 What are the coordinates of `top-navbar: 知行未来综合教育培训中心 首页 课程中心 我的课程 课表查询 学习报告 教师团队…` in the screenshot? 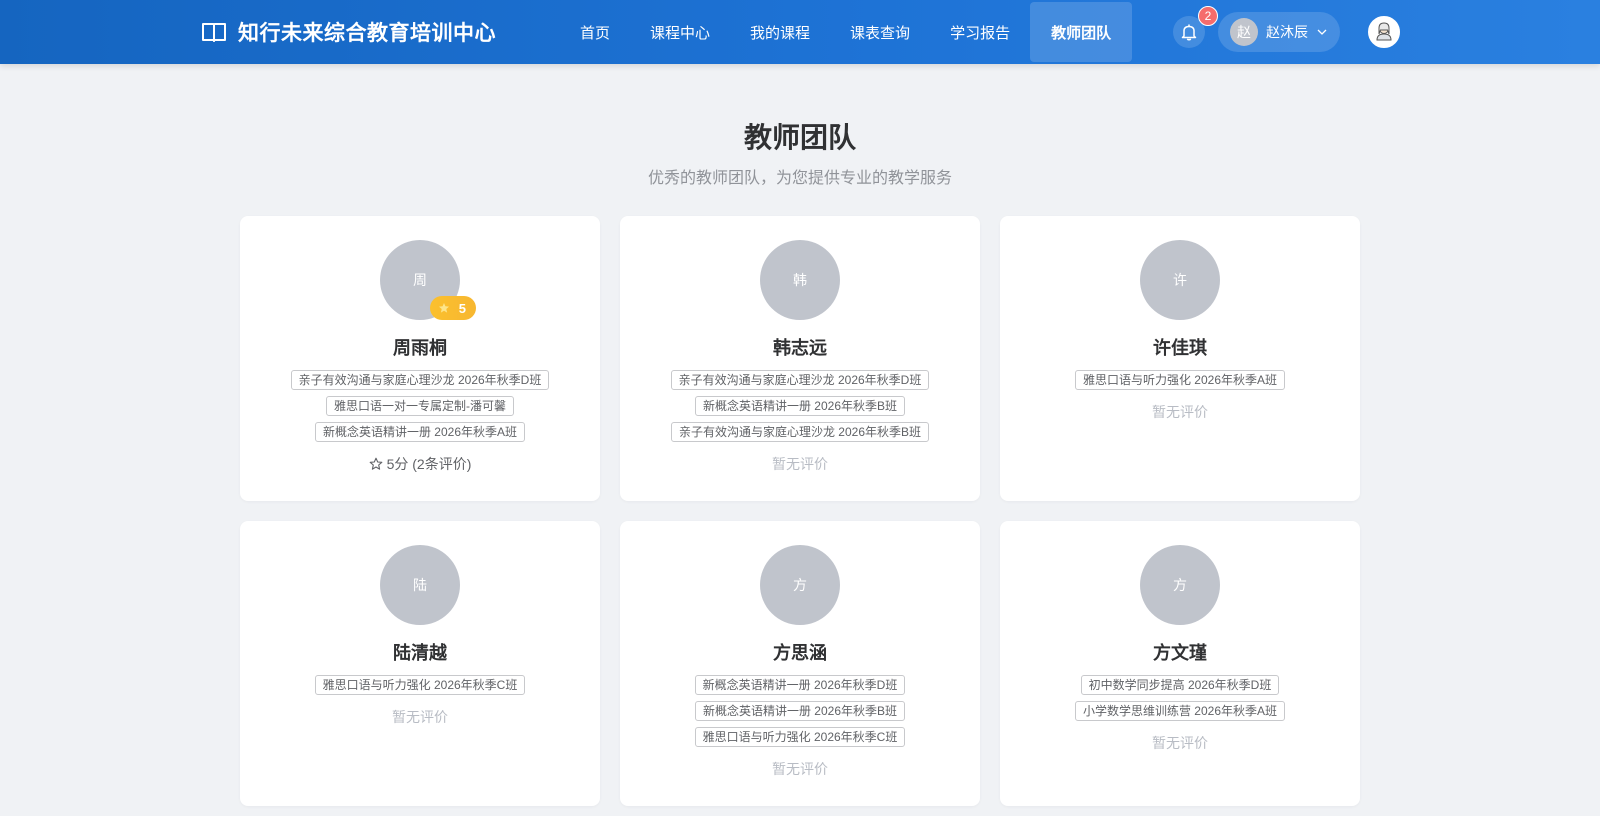 It's located at (800, 32).